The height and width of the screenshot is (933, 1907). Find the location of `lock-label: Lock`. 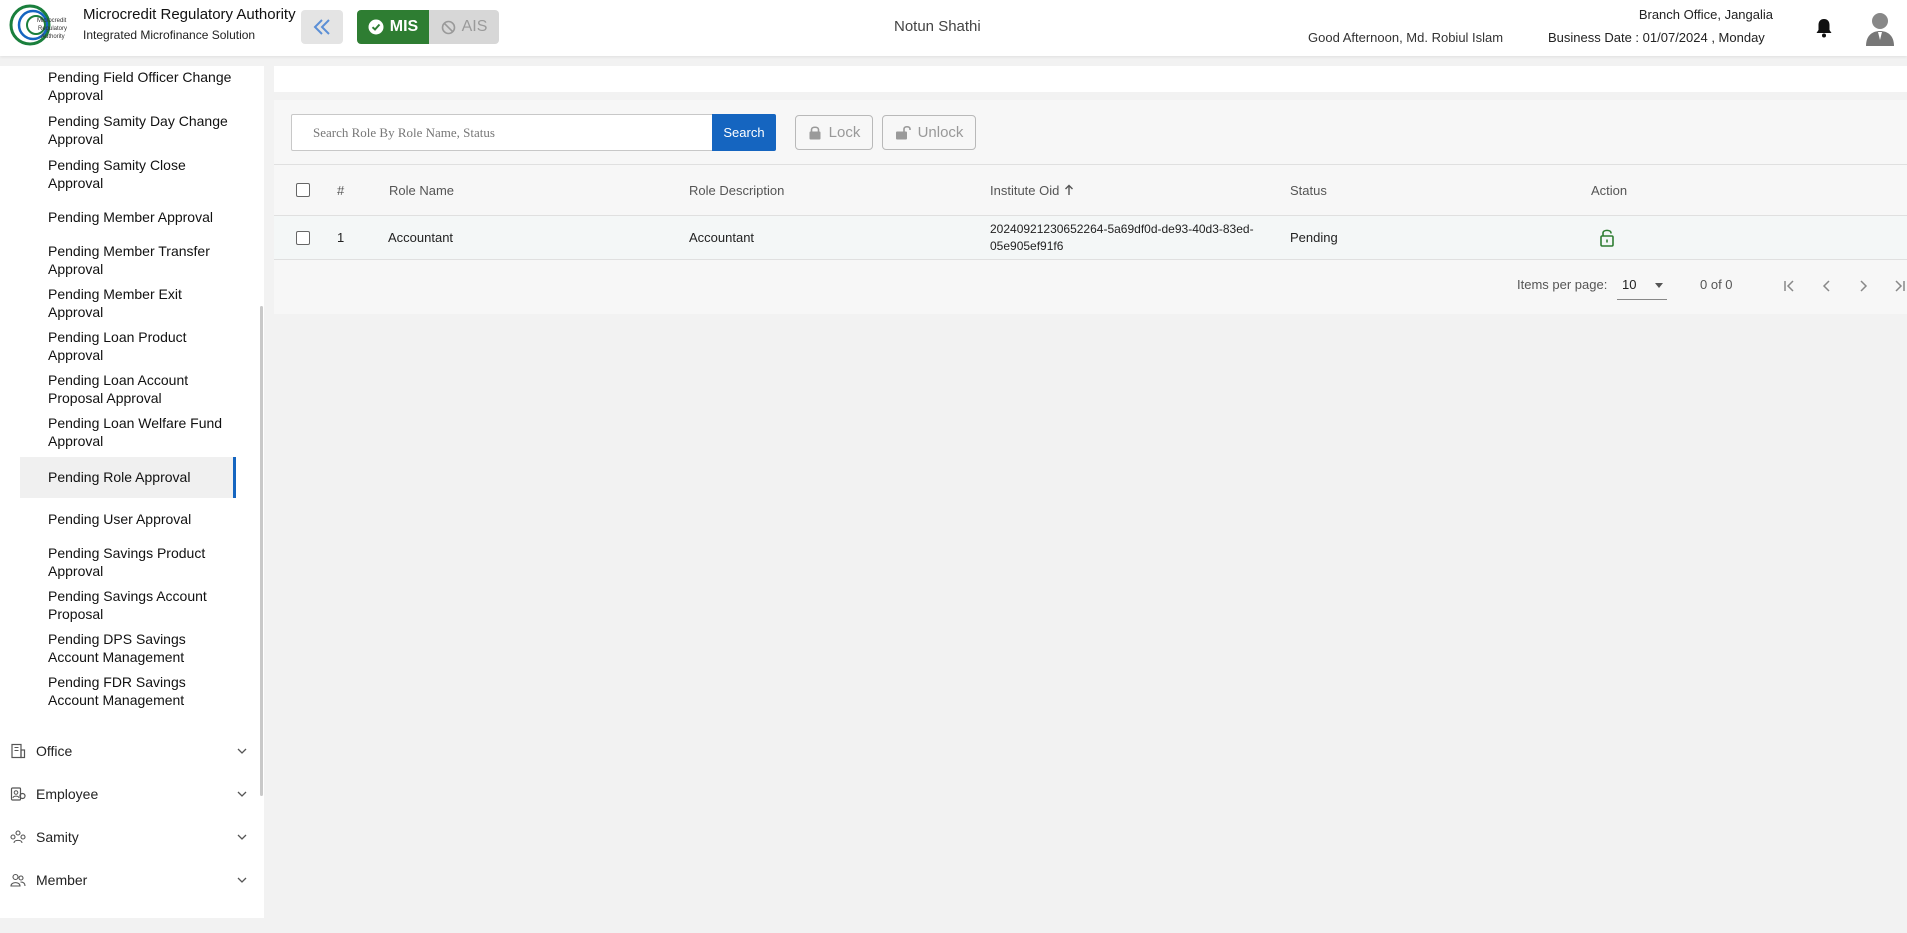

lock-label: Lock is located at coordinates (844, 132).